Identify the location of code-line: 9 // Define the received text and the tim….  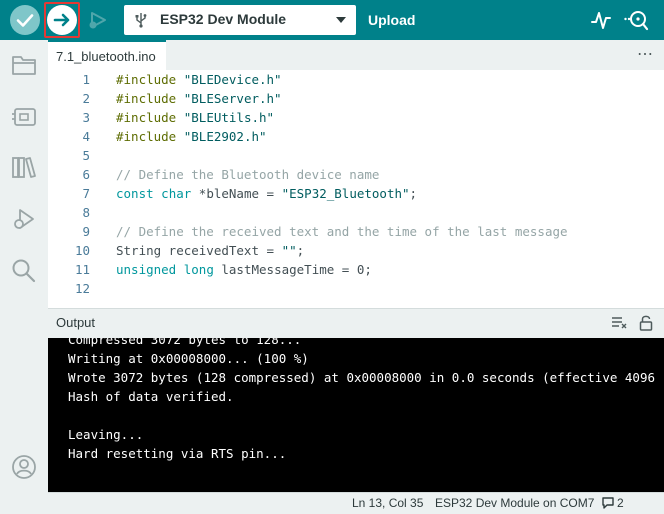
(356, 233).